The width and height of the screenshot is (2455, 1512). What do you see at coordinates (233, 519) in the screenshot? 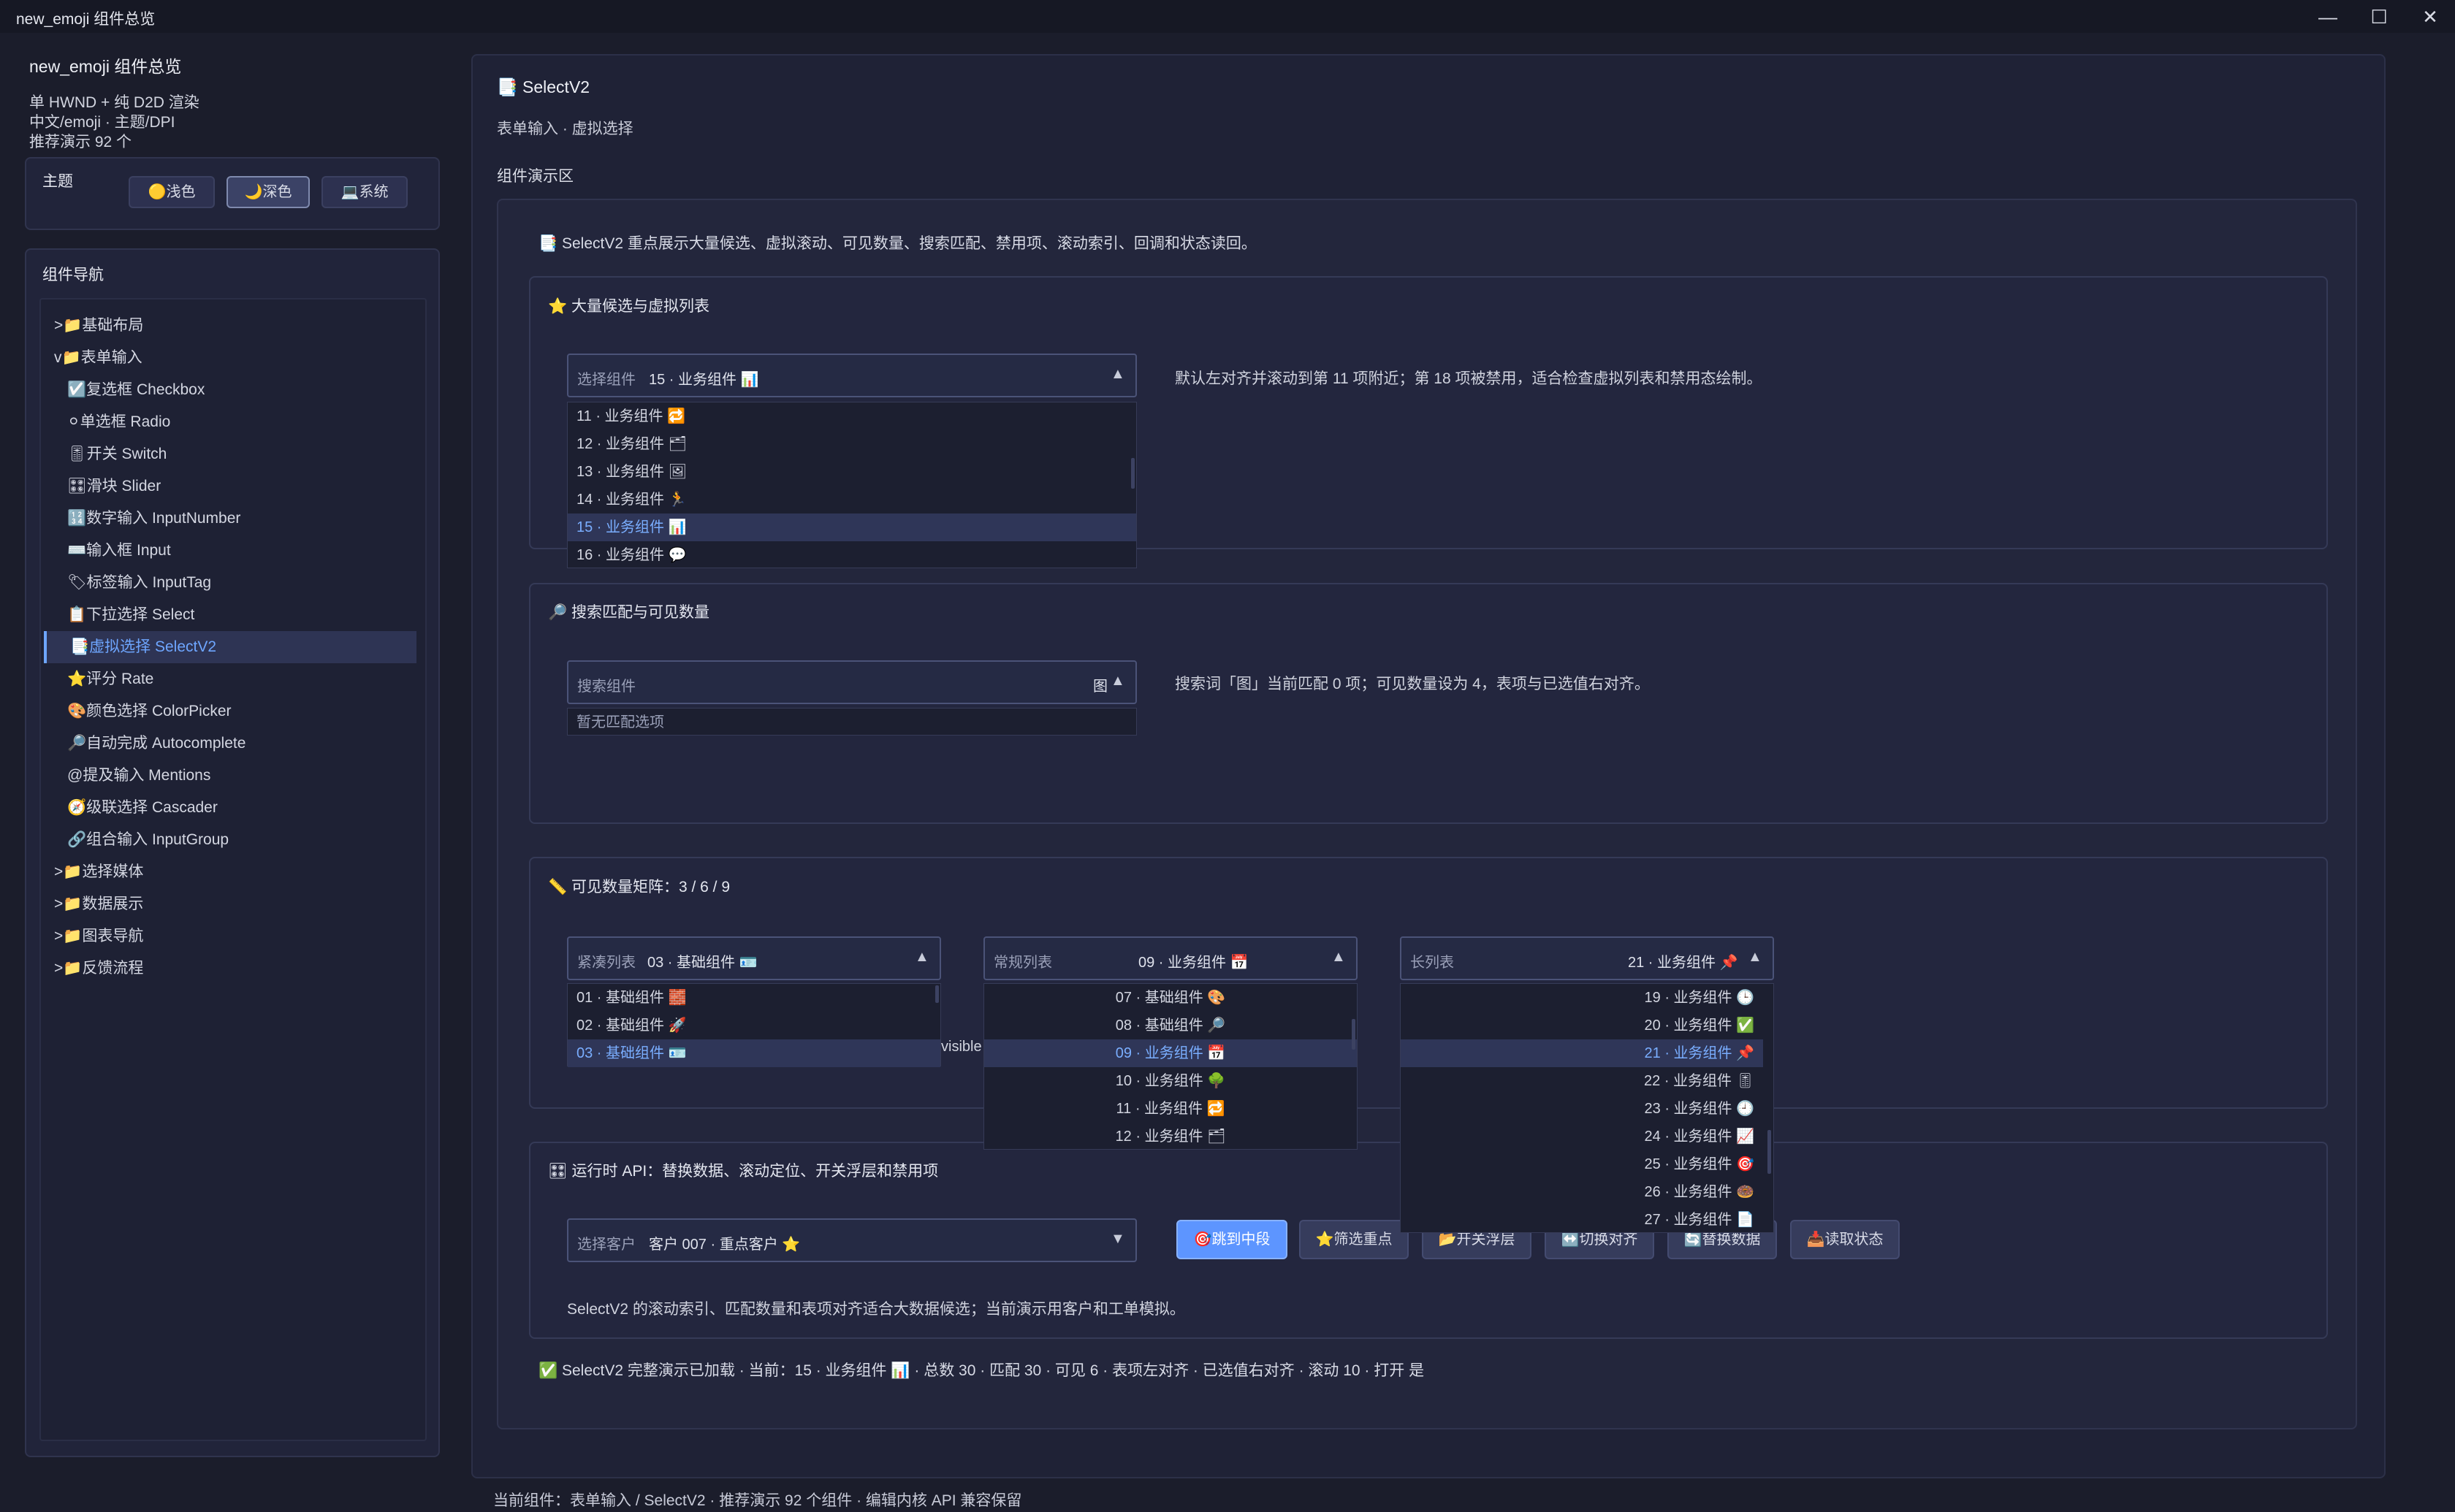
I see `nav-item-inputnumber: 🔢数字输入 InputNumber` at bounding box center [233, 519].